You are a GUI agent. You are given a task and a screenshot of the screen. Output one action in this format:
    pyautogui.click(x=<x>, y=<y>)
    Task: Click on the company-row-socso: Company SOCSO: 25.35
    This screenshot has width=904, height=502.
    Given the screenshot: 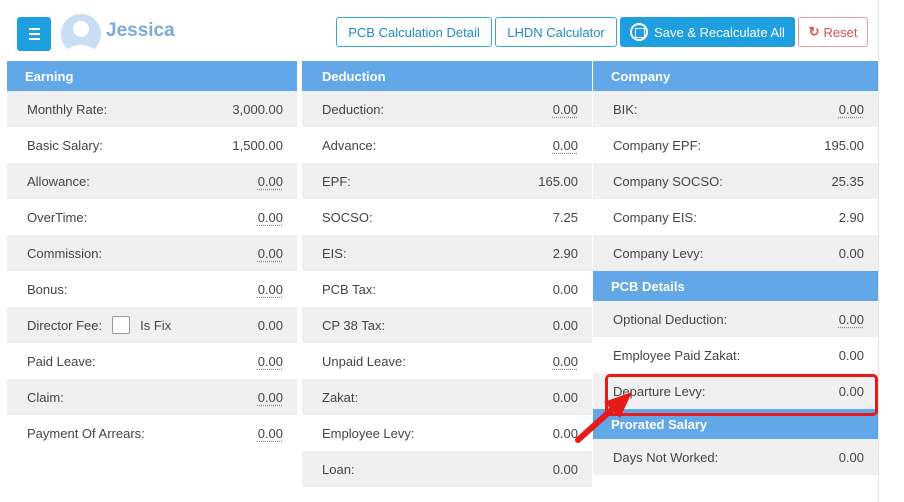 What is the action you would take?
    pyautogui.click(x=735, y=181)
    